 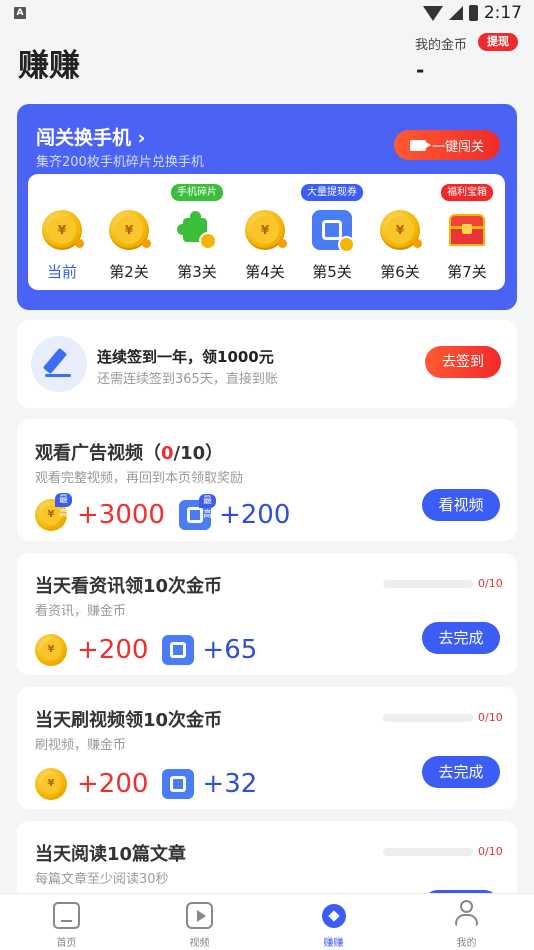 I want to click on profile-icon, so click(x=466, y=906).